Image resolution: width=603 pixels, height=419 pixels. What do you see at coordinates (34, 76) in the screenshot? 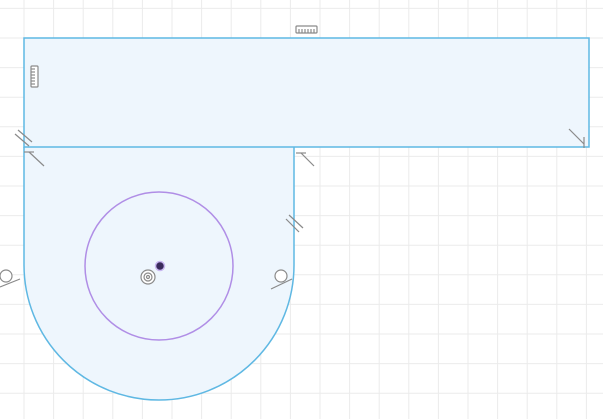
I see `vertical-constraint-icon` at bounding box center [34, 76].